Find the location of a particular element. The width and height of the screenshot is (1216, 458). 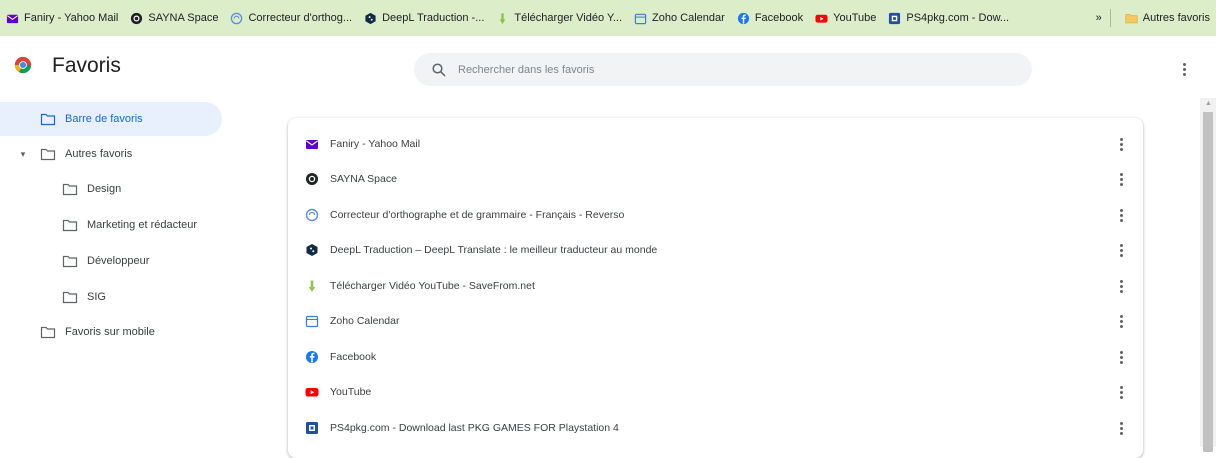

reverso-icon is located at coordinates (312, 214).